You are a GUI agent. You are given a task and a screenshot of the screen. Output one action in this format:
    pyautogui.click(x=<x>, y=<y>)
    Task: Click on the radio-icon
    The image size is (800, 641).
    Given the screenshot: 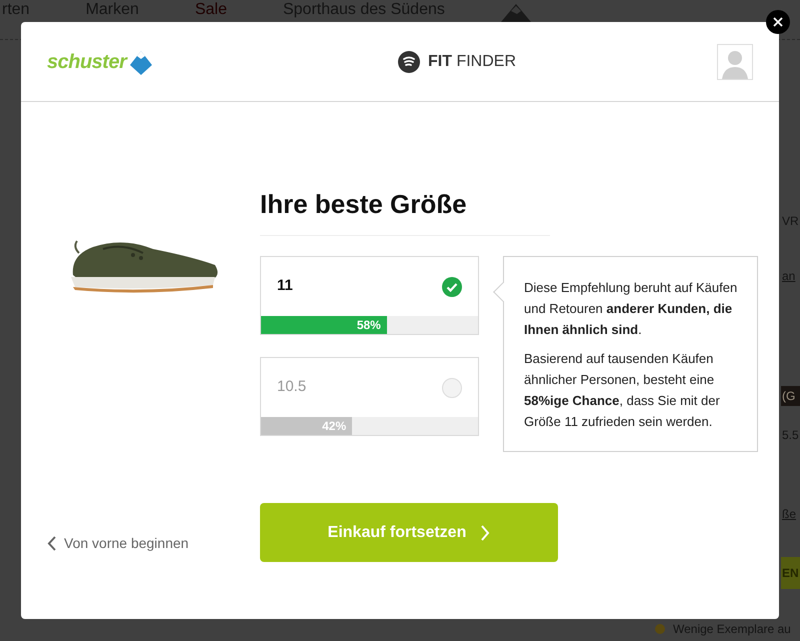 What is the action you would take?
    pyautogui.click(x=452, y=388)
    